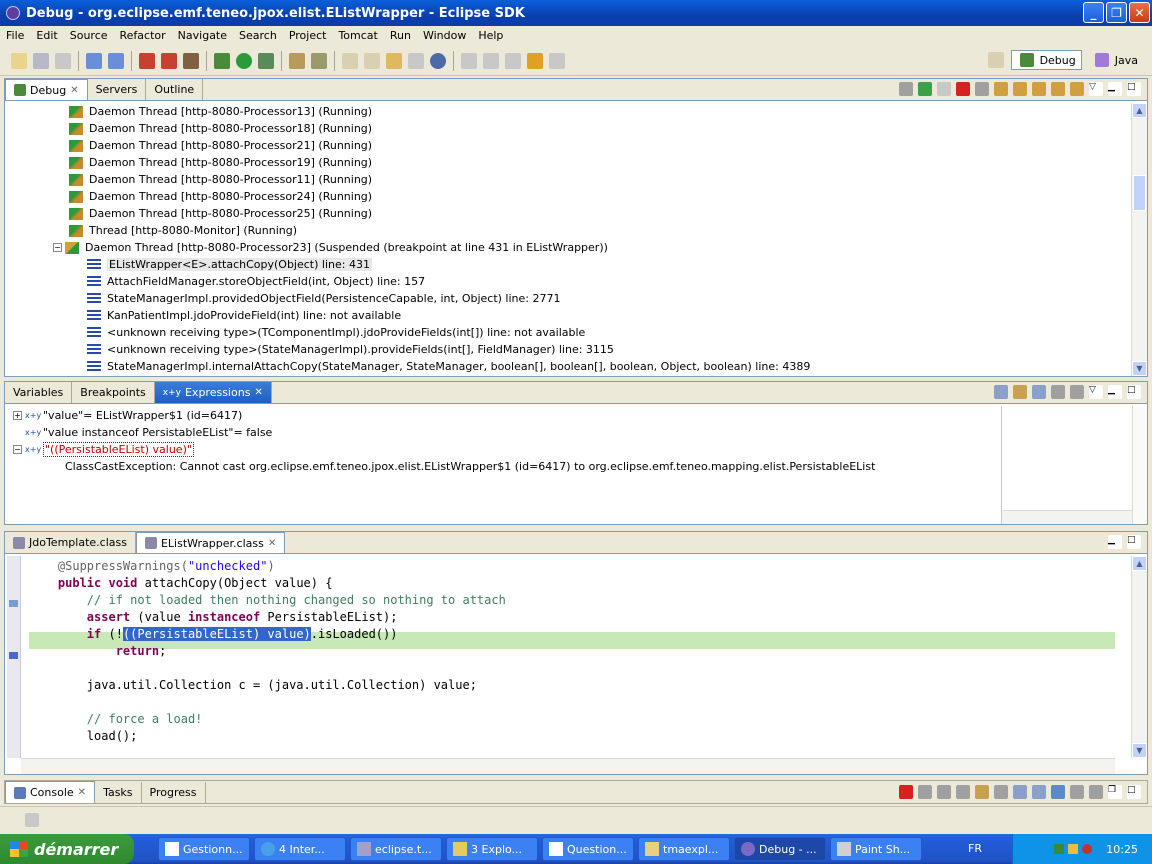  I want to click on perspective-debug: Debug, so click(1046, 60).